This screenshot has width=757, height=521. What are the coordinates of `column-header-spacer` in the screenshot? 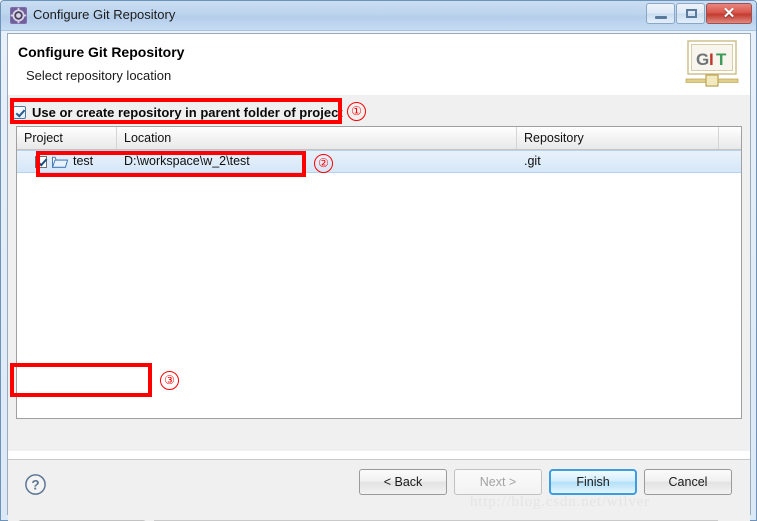 It's located at (730, 138).